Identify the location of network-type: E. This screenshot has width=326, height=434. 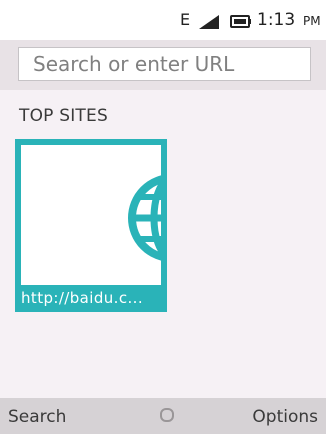
(185, 19).